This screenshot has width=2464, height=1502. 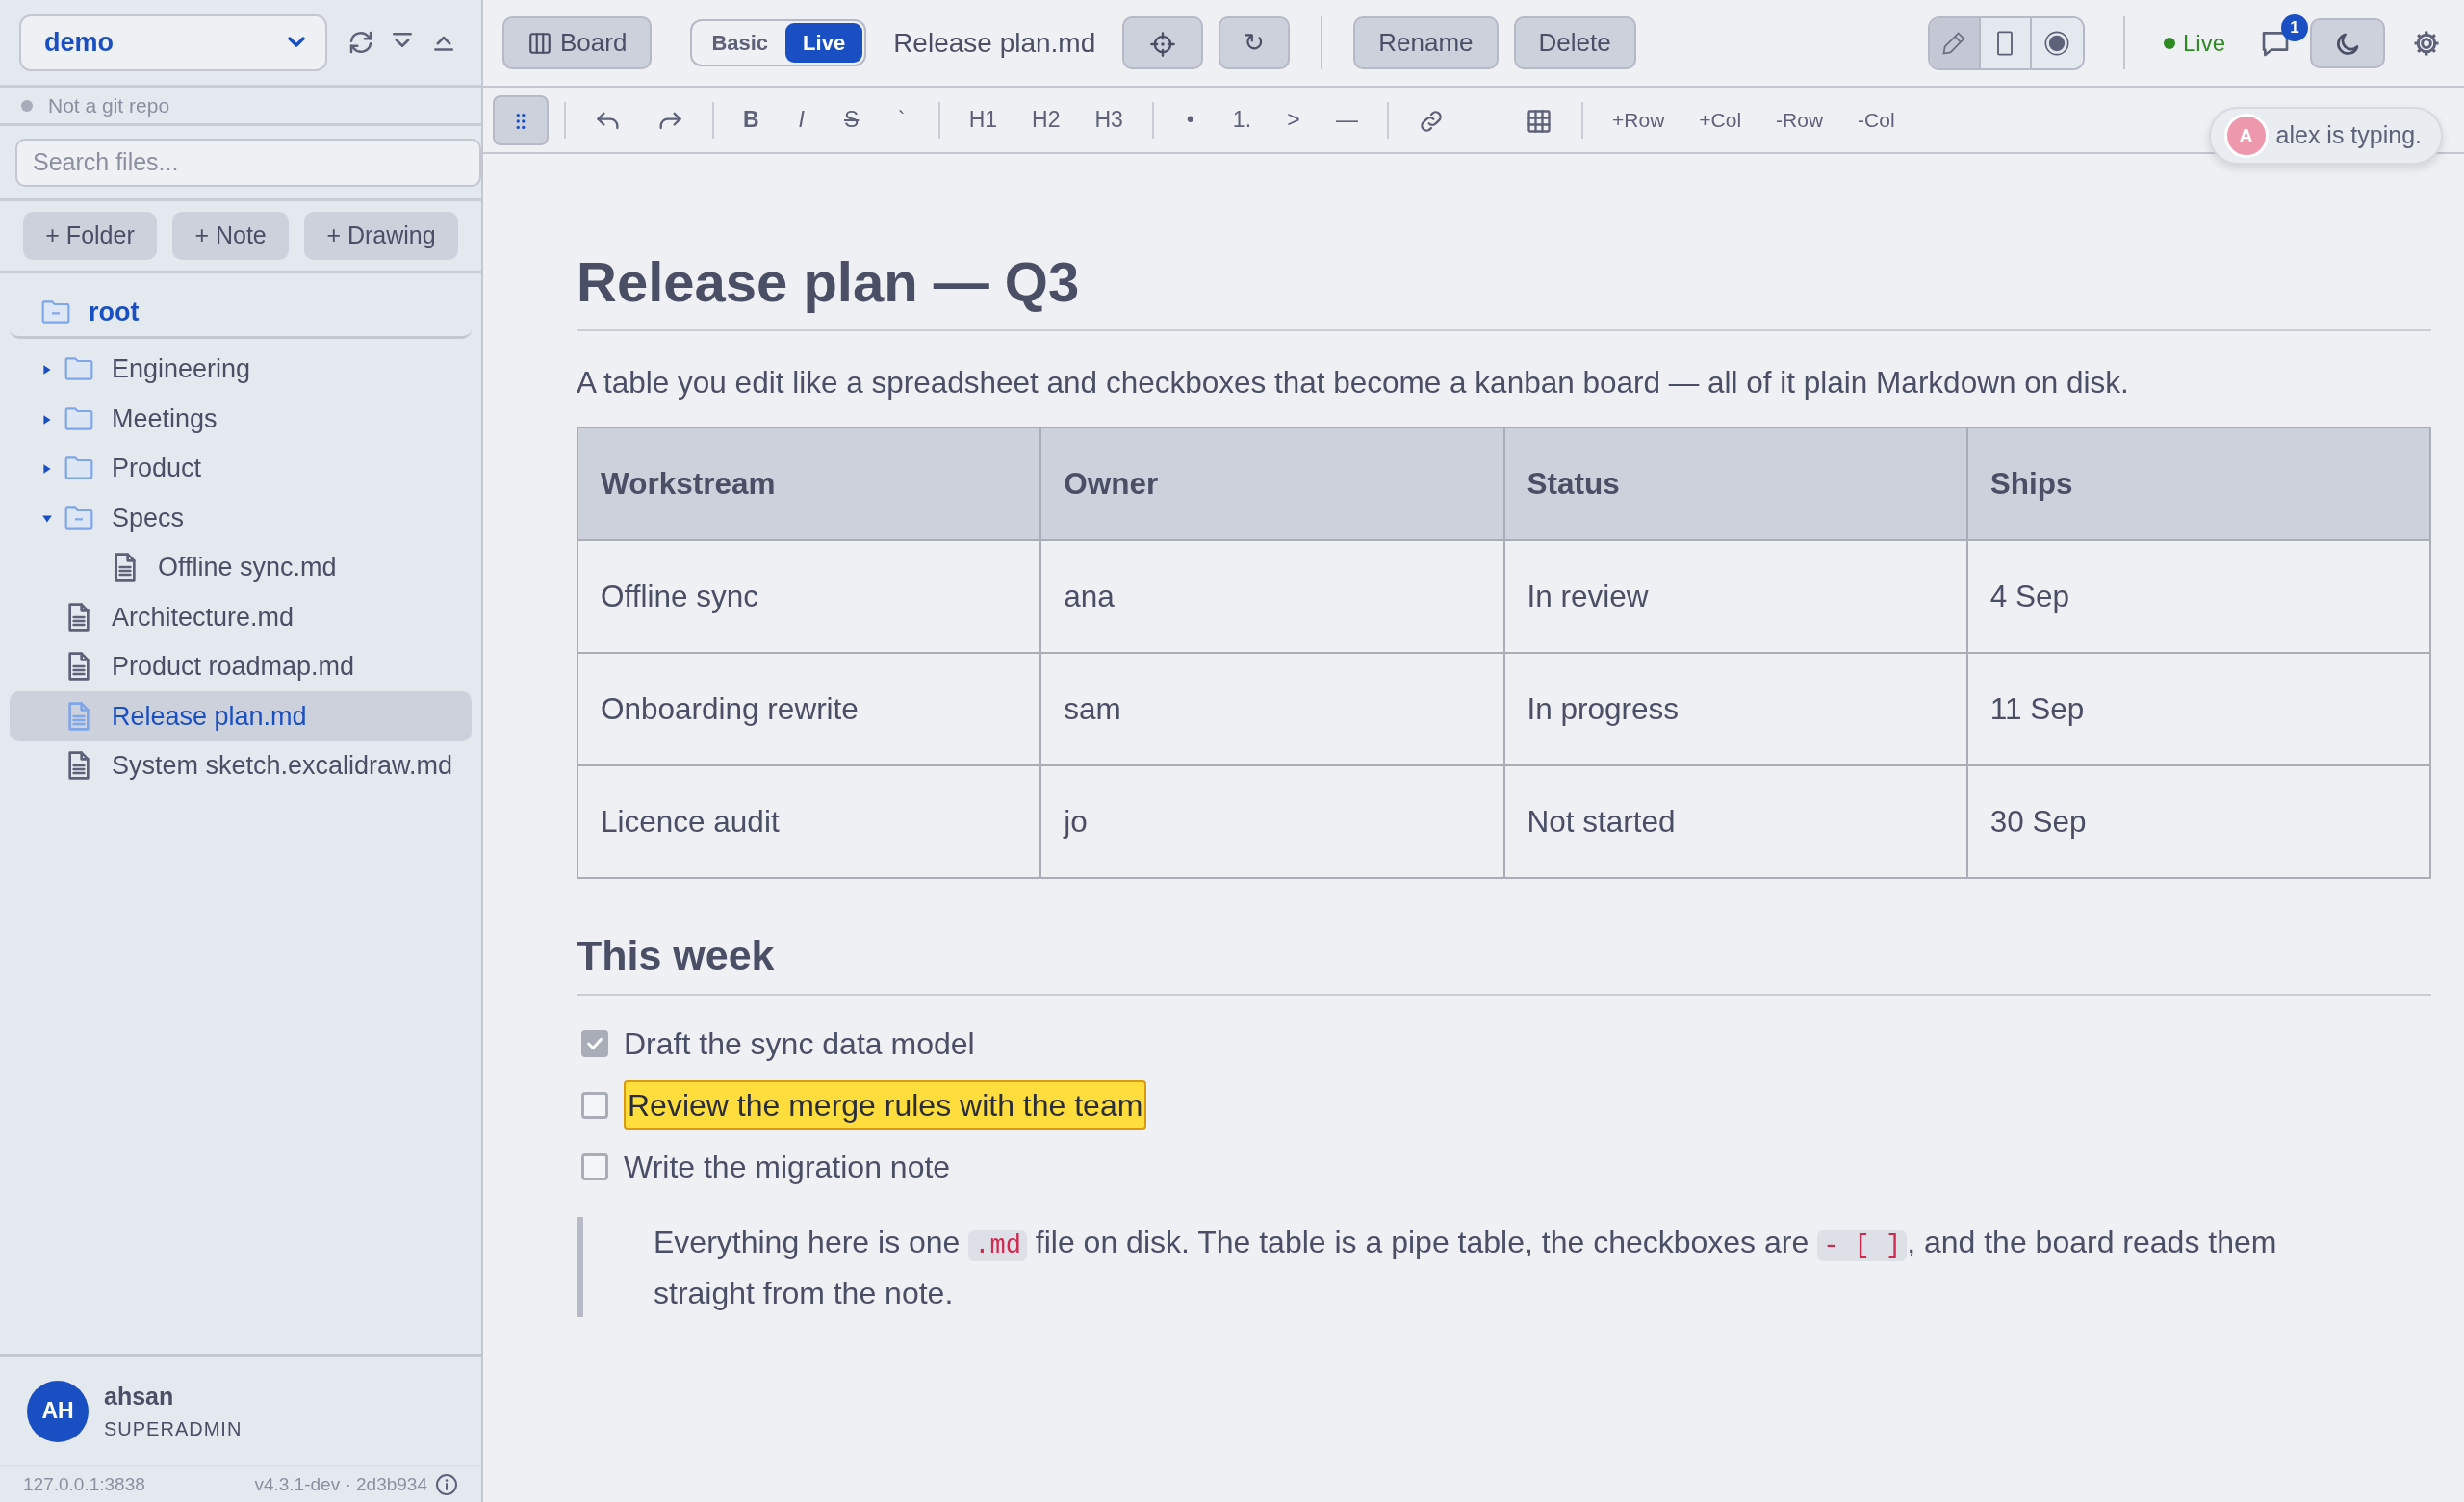 What do you see at coordinates (983, 120) in the screenshot?
I see `heading-button: H1` at bounding box center [983, 120].